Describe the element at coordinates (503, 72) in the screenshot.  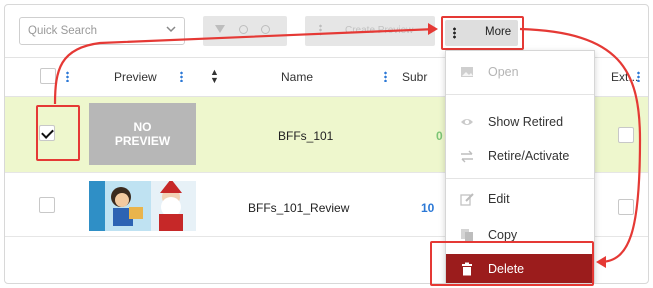
I see `menu-item-label: Open` at that location.